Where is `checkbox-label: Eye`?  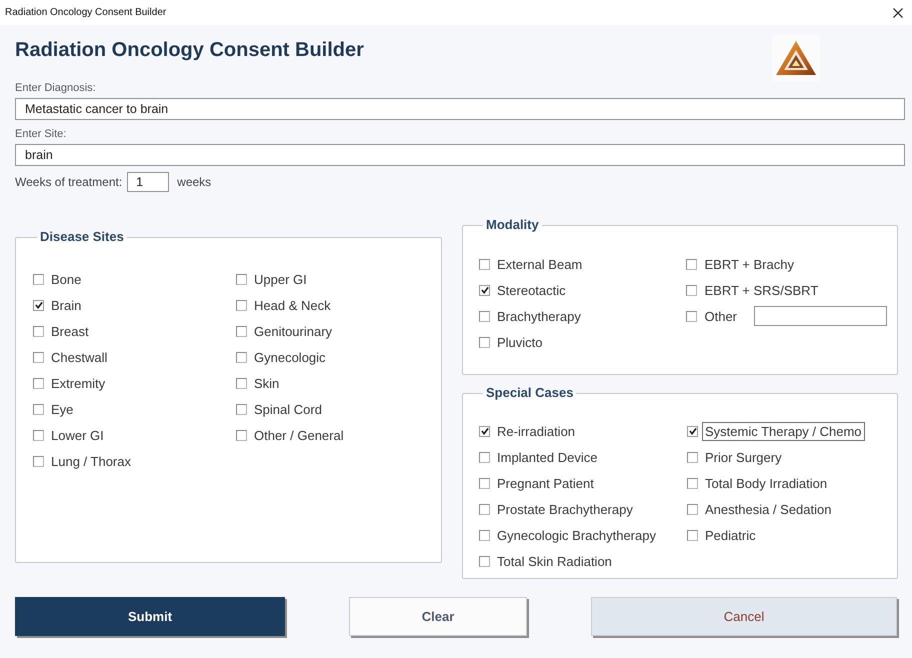 checkbox-label: Eye is located at coordinates (62, 409).